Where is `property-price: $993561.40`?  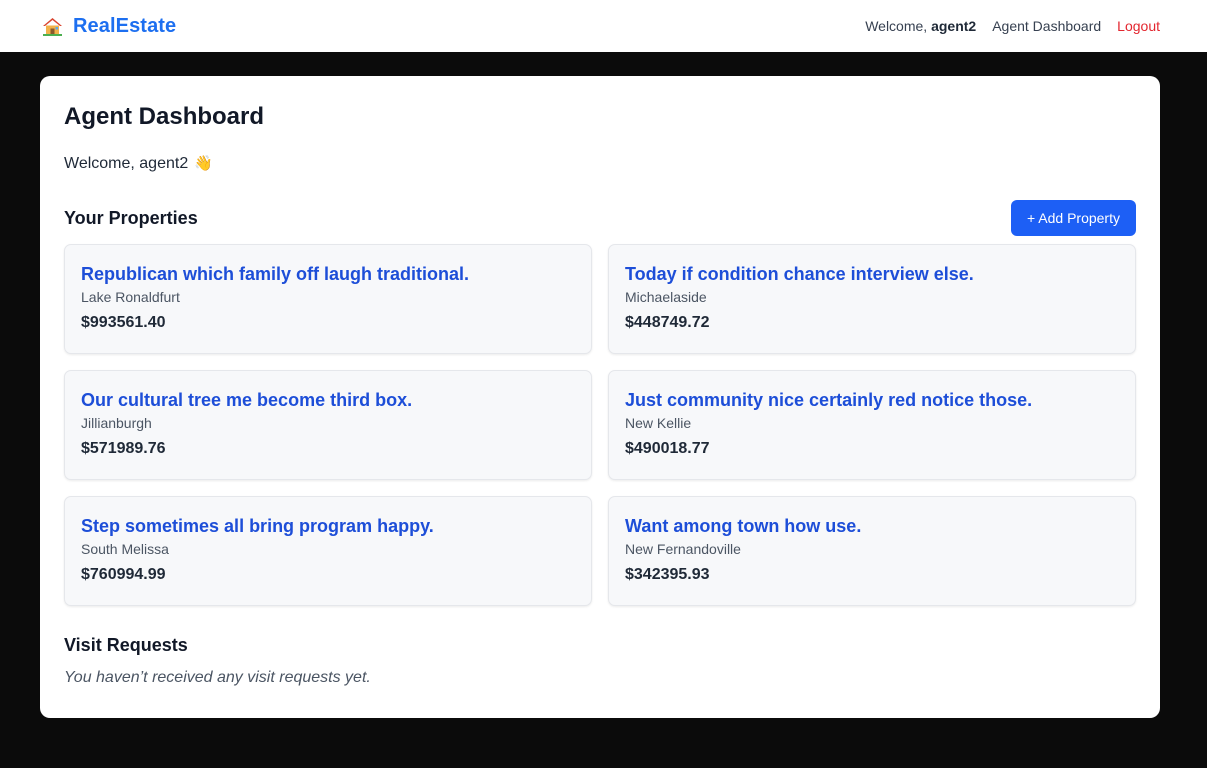
property-price: $993561.40 is located at coordinates (123, 322).